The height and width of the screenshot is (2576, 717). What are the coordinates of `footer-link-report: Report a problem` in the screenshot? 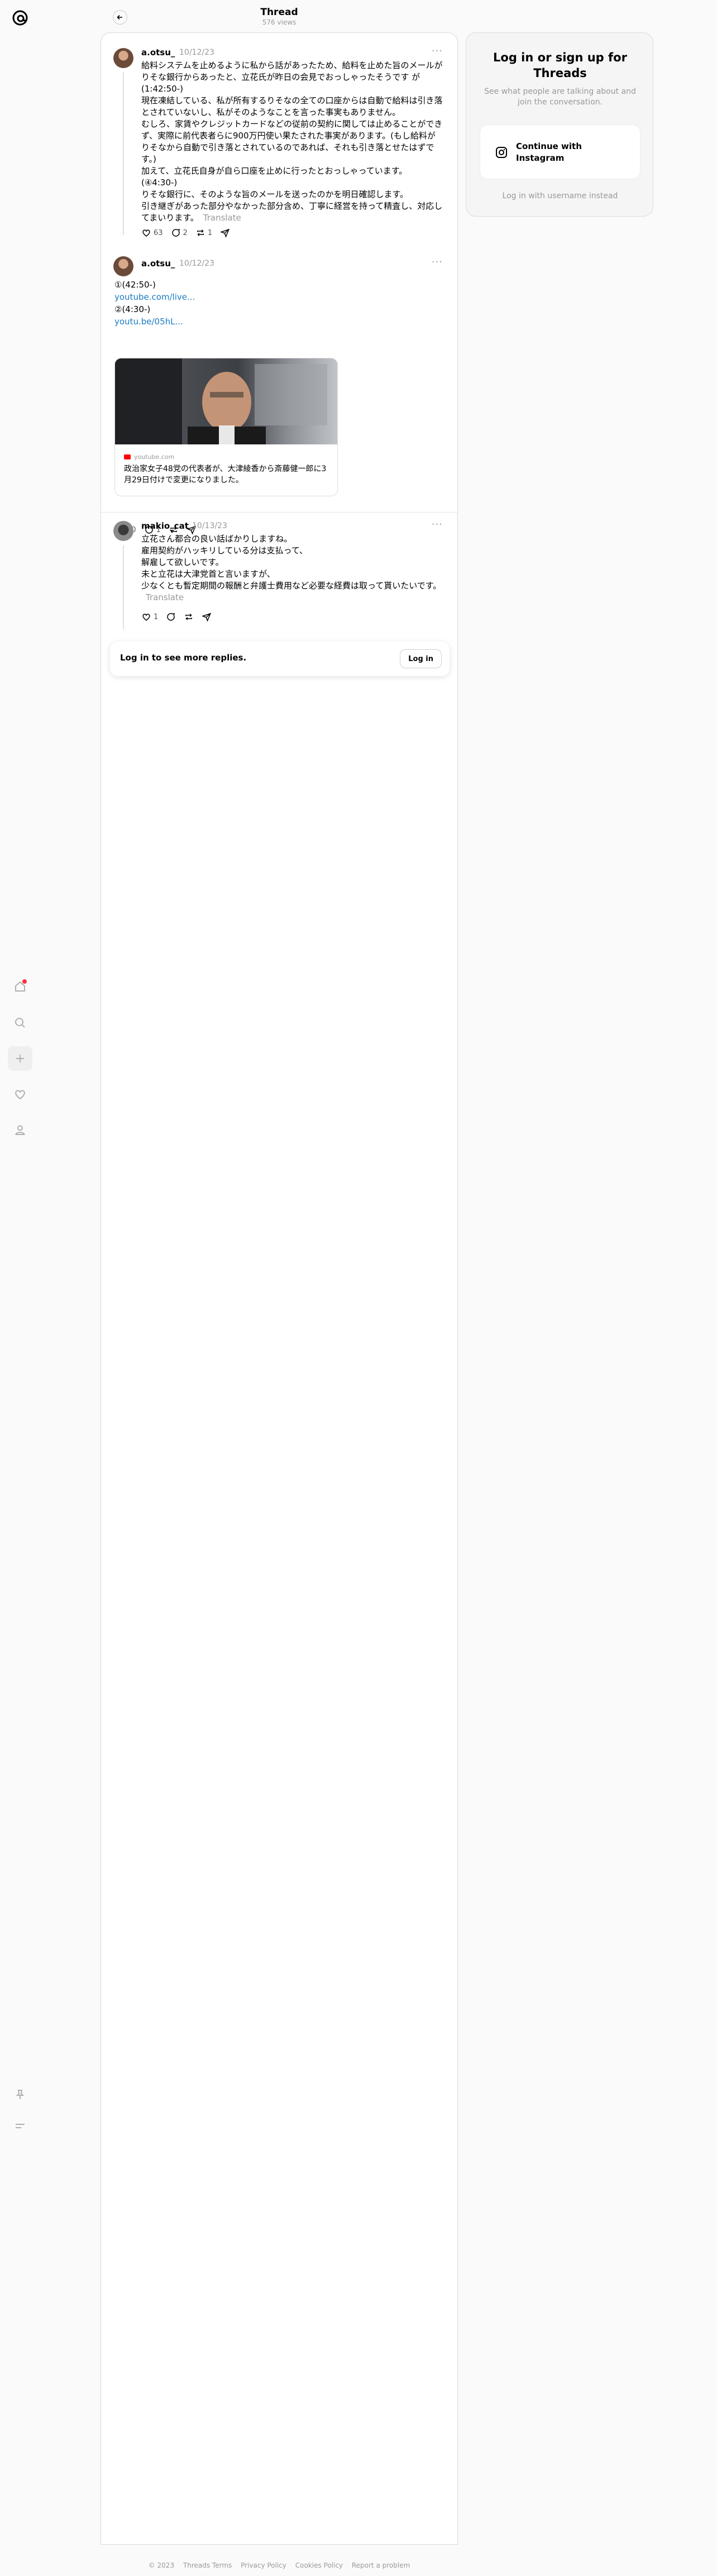 It's located at (381, 2565).